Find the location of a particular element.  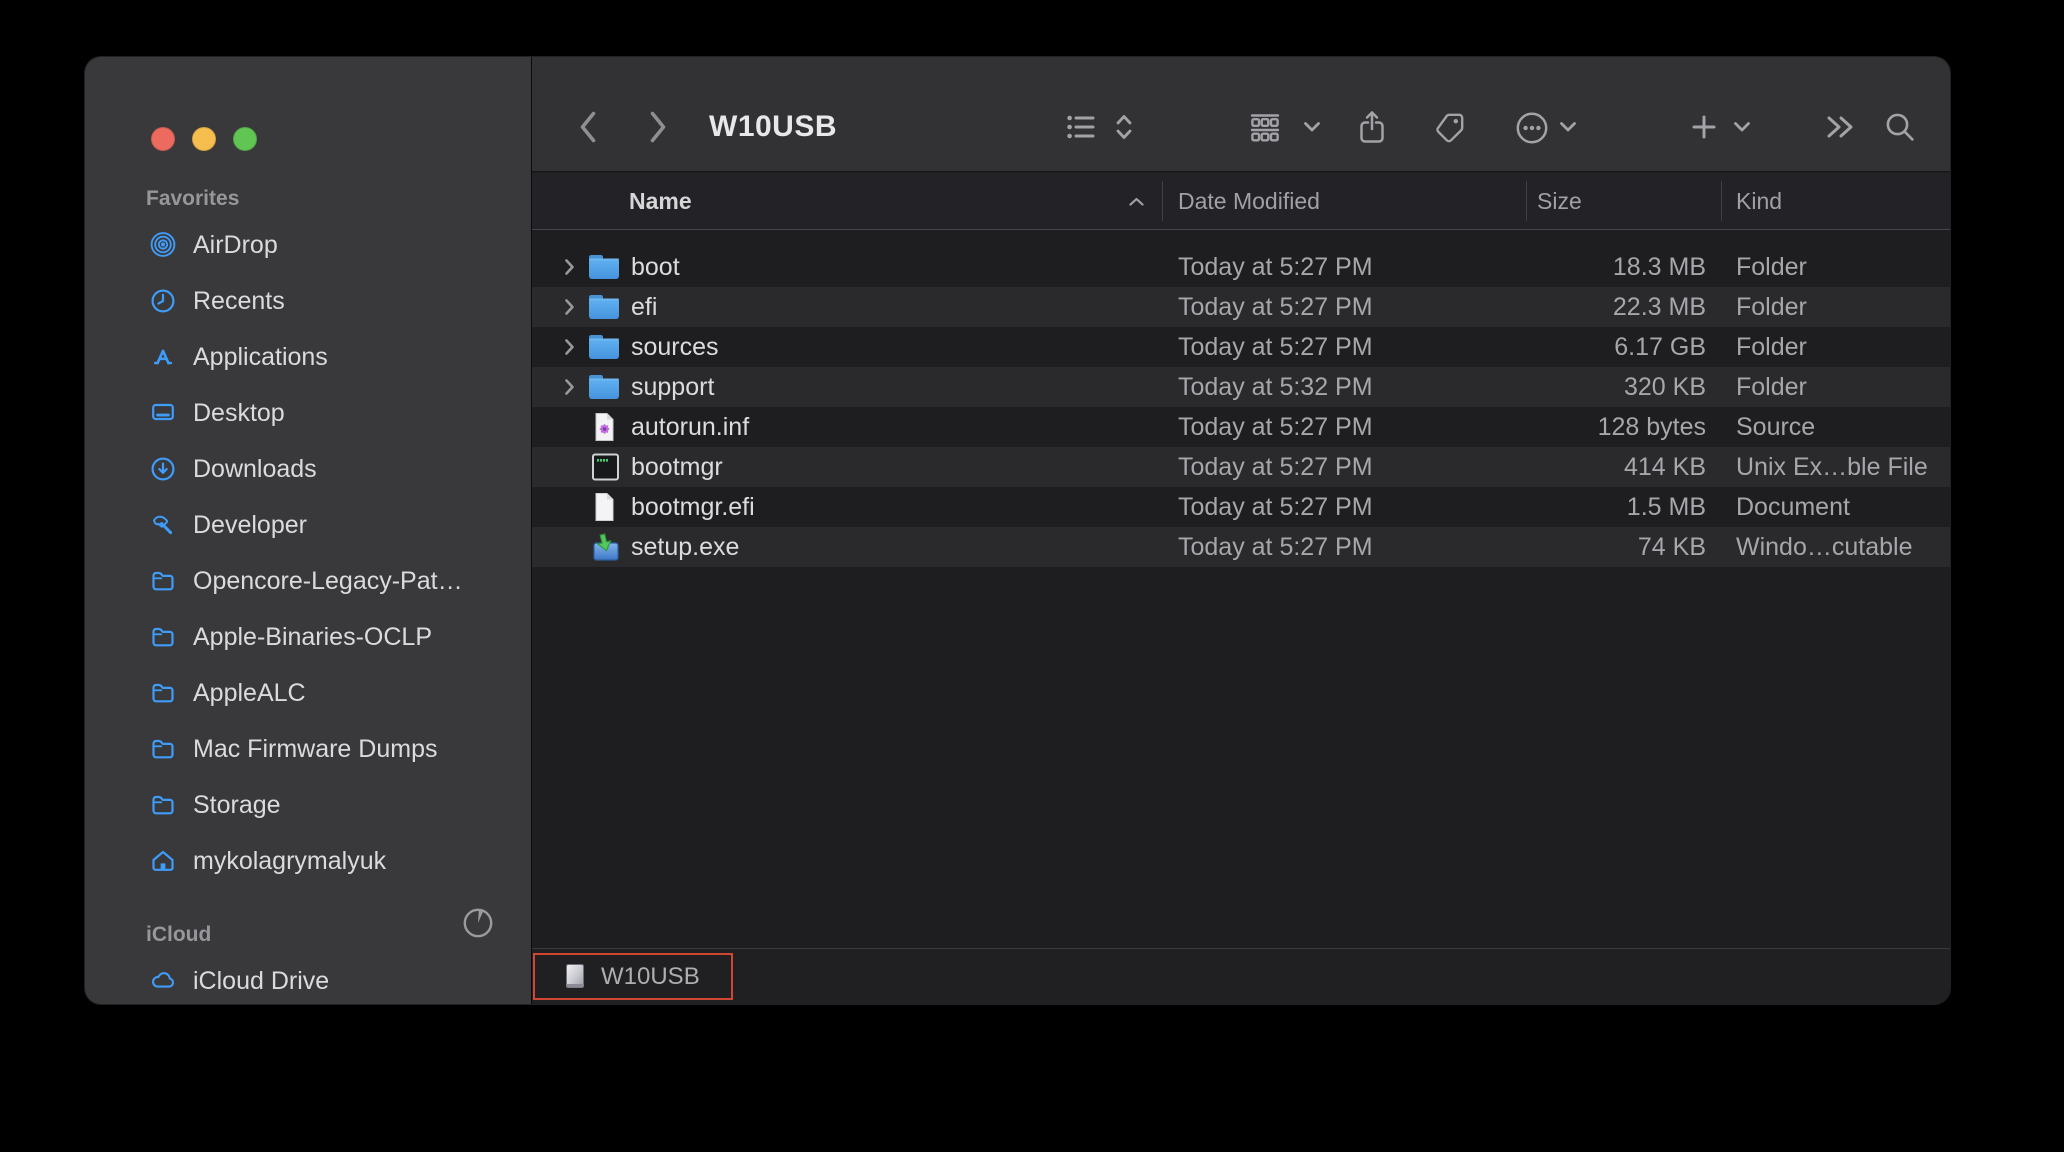

file-name: support is located at coordinates (673, 387).